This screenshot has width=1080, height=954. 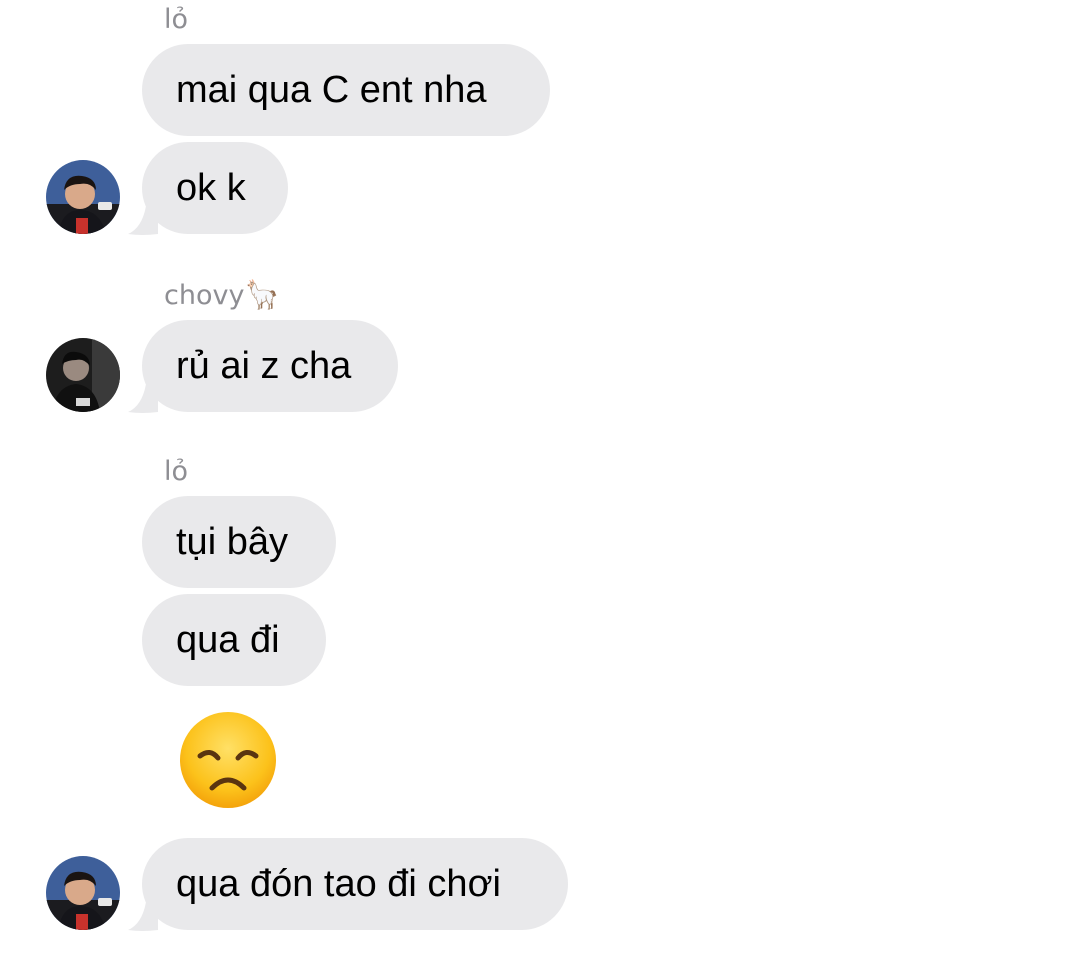 What do you see at coordinates (228, 640) in the screenshot?
I see `message-text: qua đi` at bounding box center [228, 640].